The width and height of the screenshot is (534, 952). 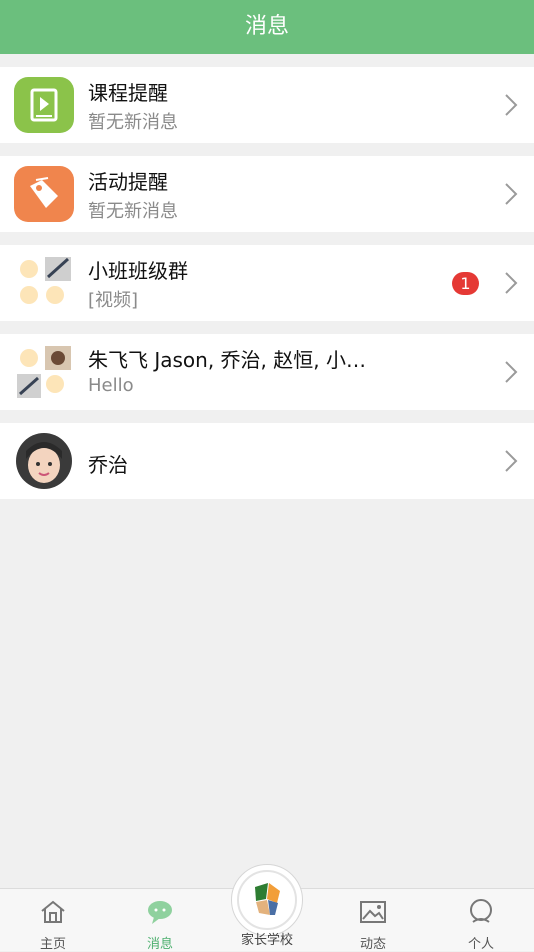 What do you see at coordinates (44, 461) in the screenshot?
I see `child-avatar-icon` at bounding box center [44, 461].